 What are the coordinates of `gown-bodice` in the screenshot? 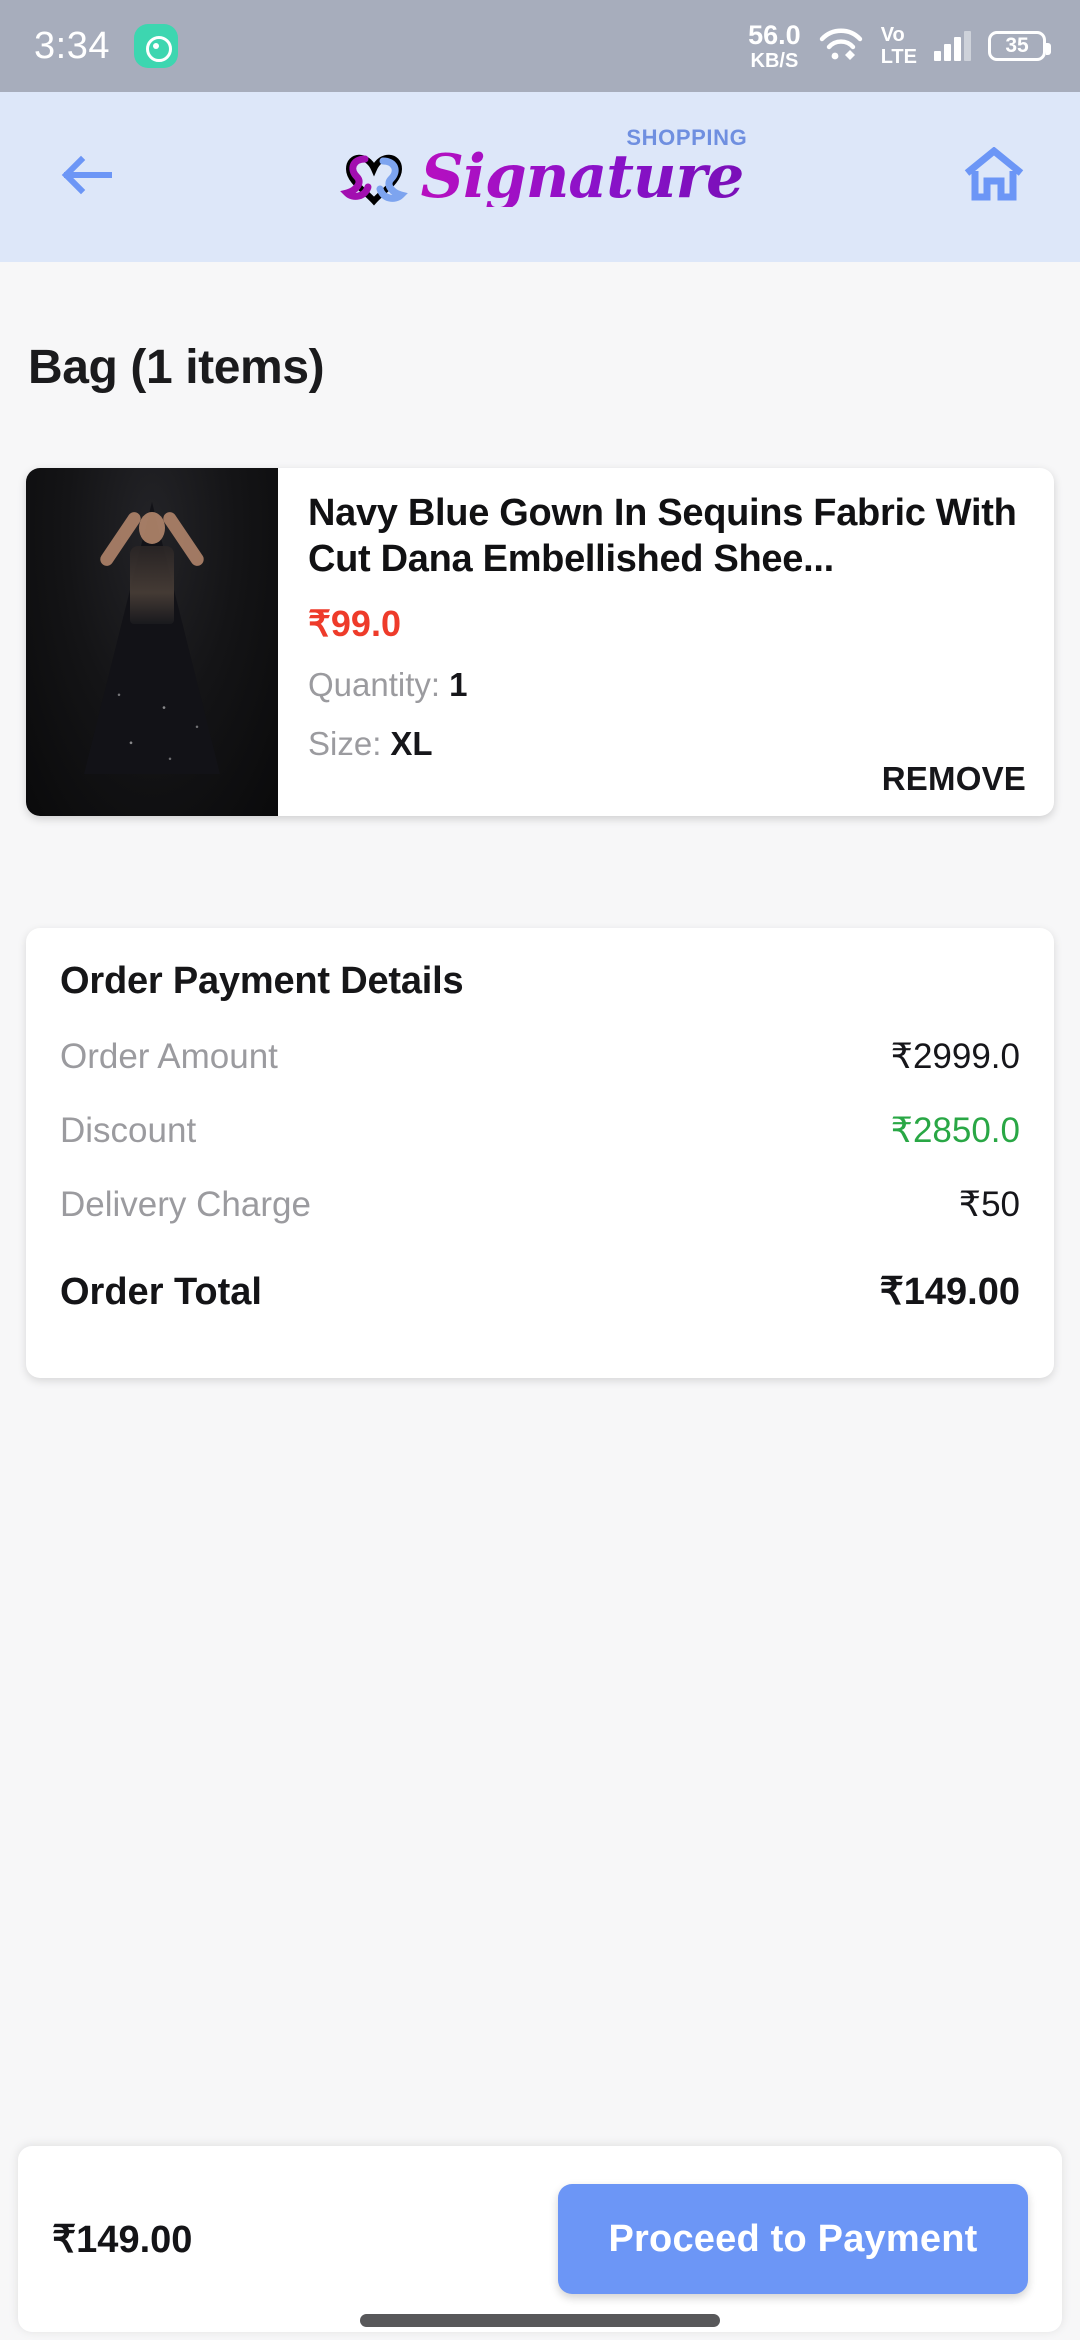 It's located at (152, 585).